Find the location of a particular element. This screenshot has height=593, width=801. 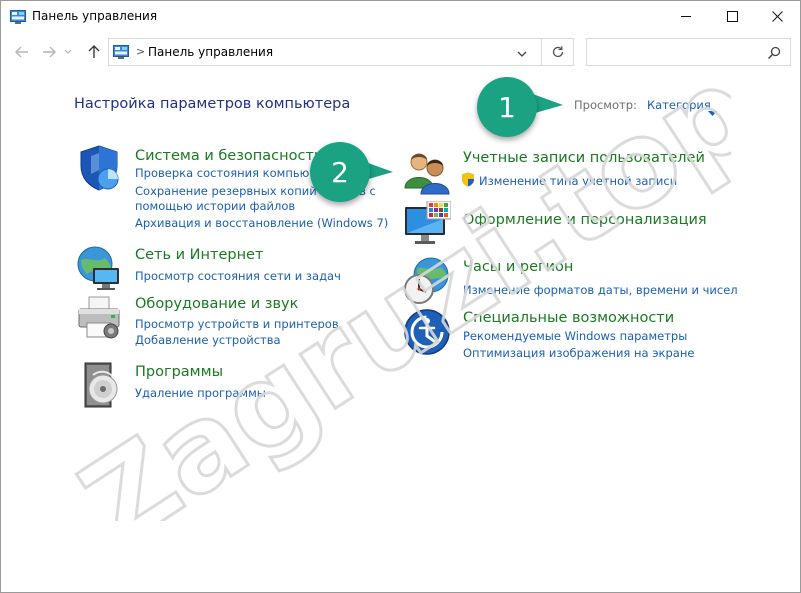

link-check-computer-status: Проверка состояния компьютера is located at coordinates (236, 173).